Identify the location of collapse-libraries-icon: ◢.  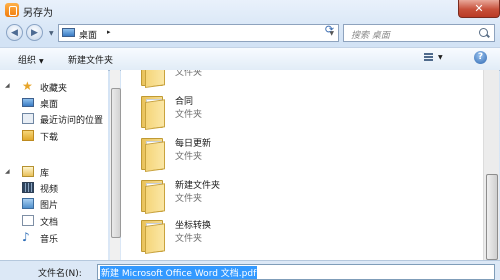
(7, 171).